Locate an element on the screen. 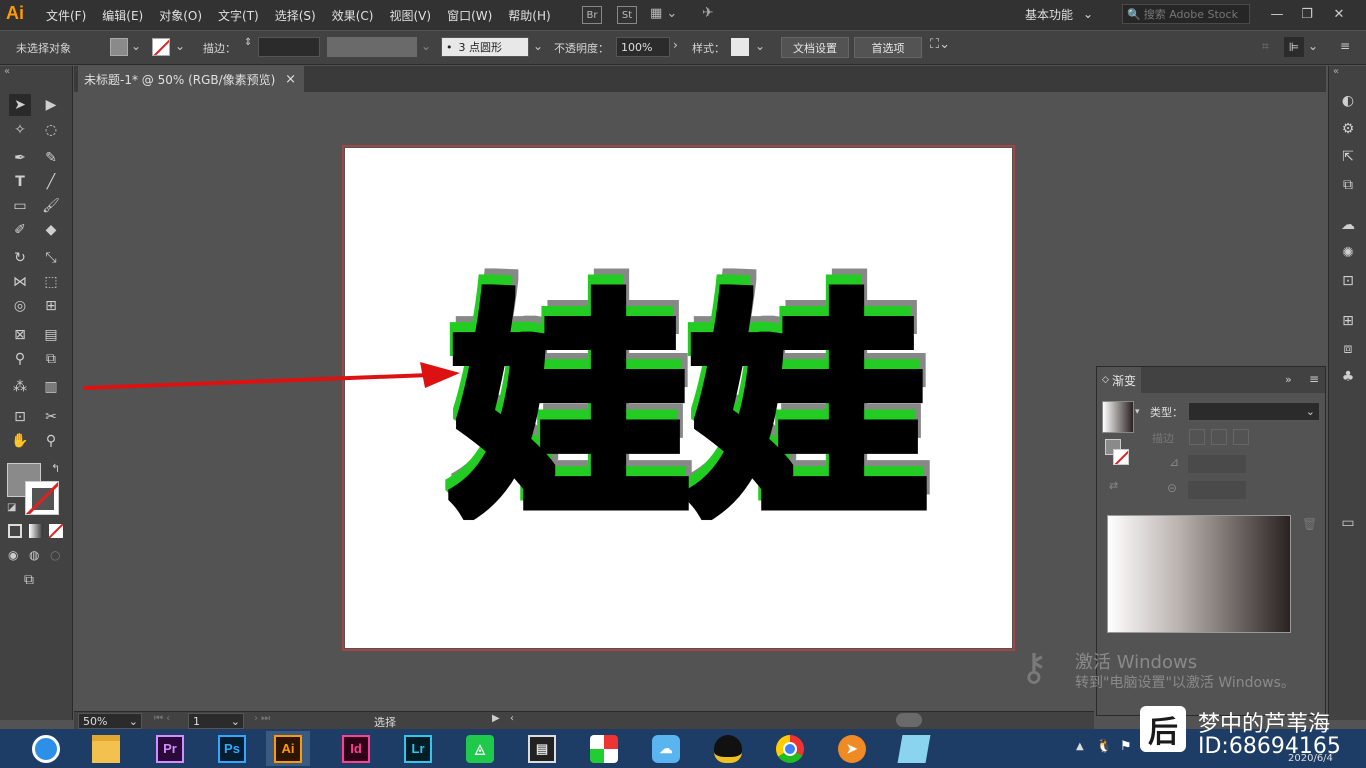  arrange-documents-icon: ▦ ⌄ is located at coordinates (669, 15).